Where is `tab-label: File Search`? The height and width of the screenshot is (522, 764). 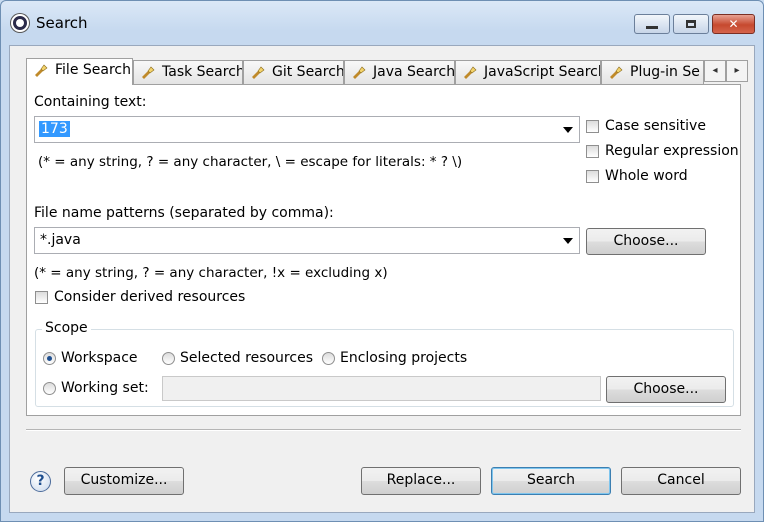
tab-label: File Search is located at coordinates (93, 70).